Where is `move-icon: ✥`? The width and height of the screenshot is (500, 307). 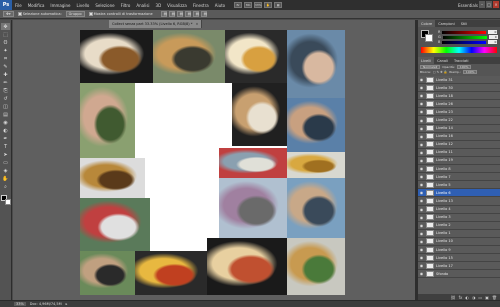 move-icon: ✥ is located at coordinates (5, 26).